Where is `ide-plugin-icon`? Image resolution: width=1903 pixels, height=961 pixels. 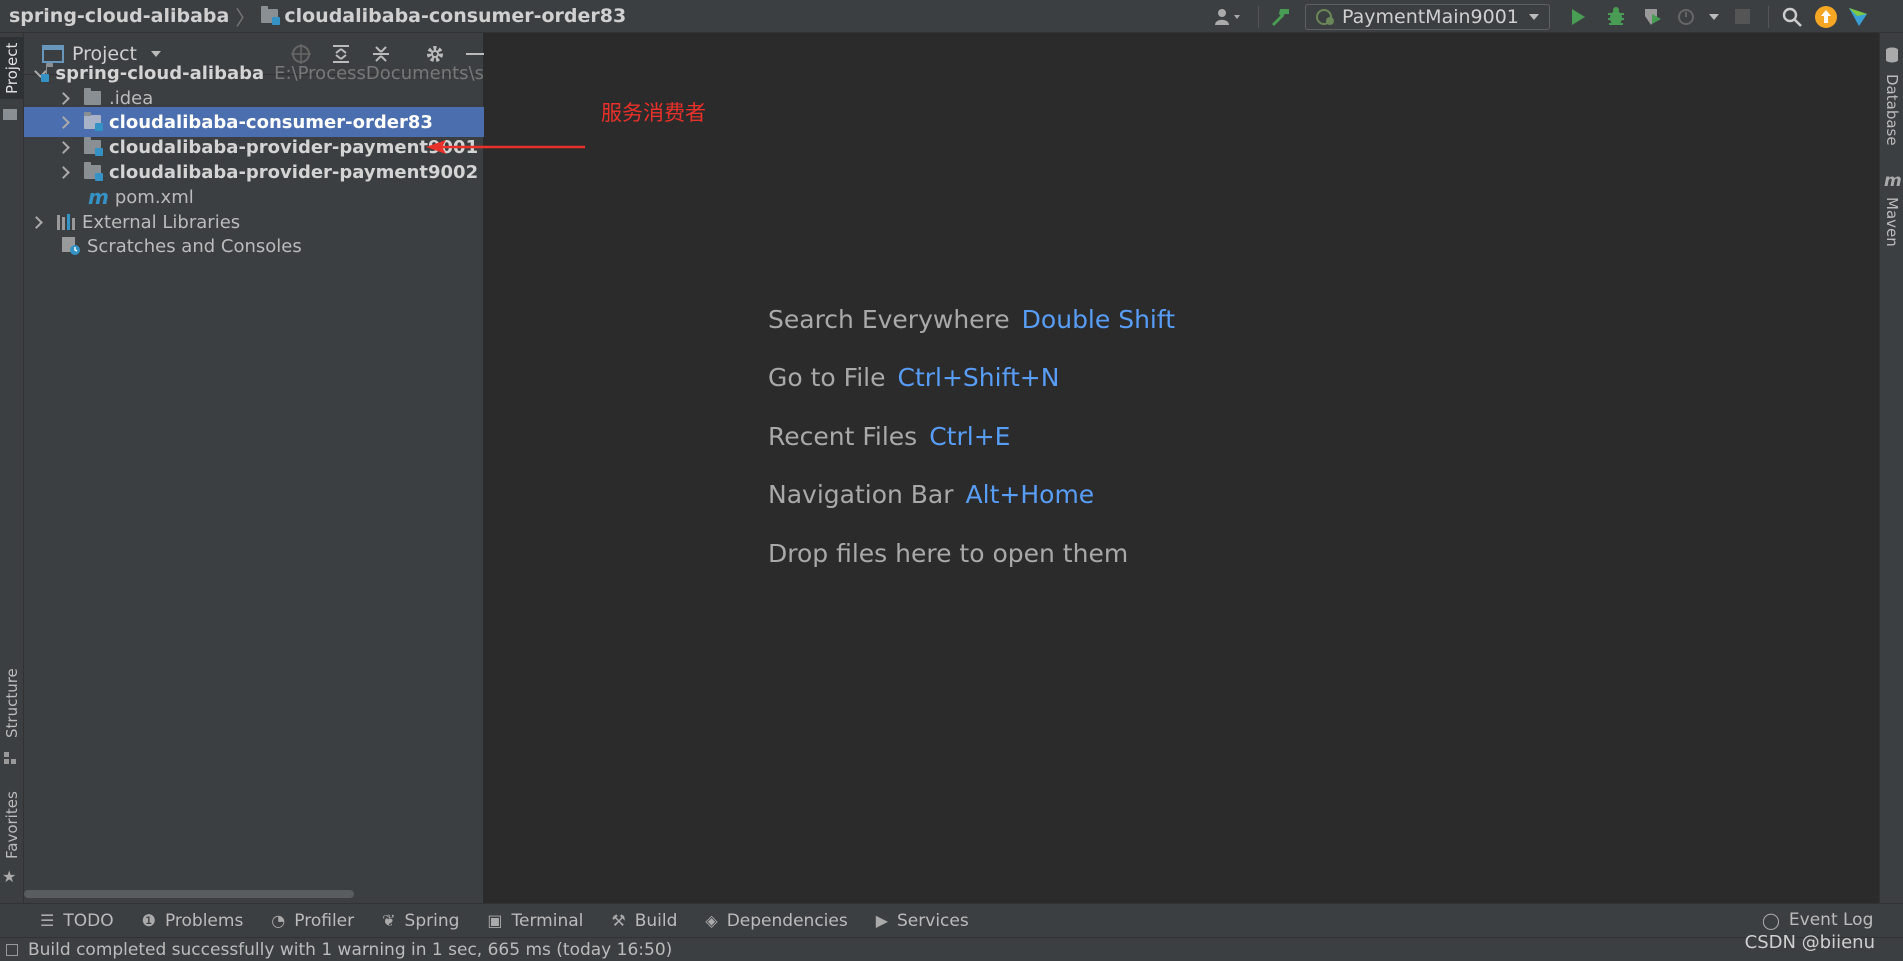
ide-plugin-icon is located at coordinates (1858, 16).